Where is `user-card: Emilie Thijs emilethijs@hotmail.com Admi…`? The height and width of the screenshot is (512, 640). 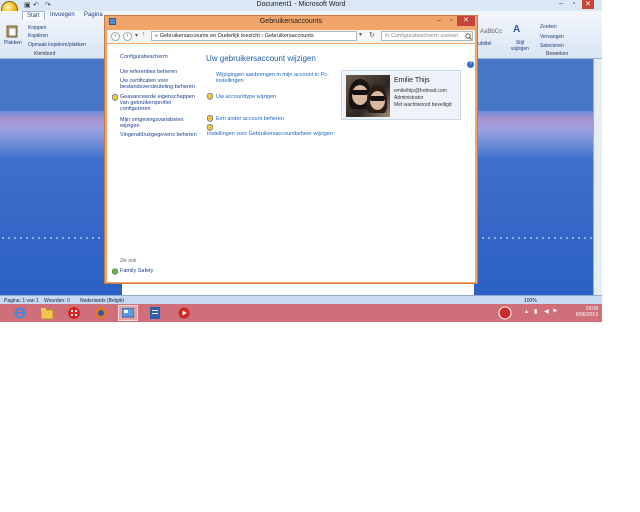
user-card: Emilie Thijs emilethijs@hotmail.com Admi… is located at coordinates (401, 95).